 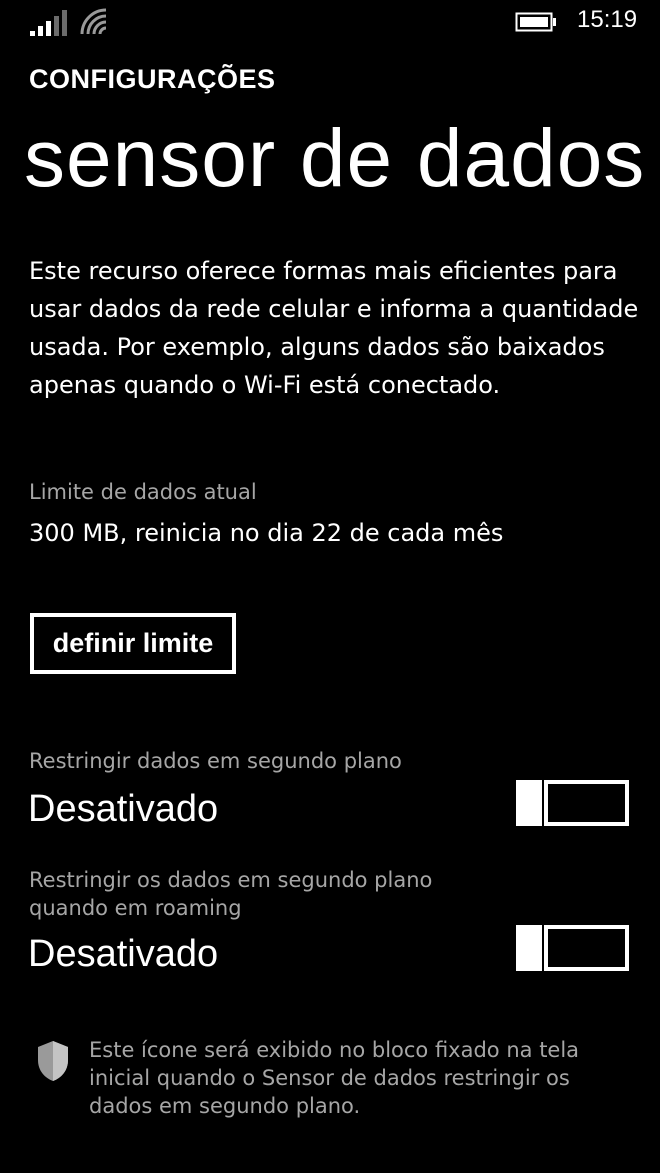 What do you see at coordinates (53, 1061) in the screenshot?
I see `shield-icon` at bounding box center [53, 1061].